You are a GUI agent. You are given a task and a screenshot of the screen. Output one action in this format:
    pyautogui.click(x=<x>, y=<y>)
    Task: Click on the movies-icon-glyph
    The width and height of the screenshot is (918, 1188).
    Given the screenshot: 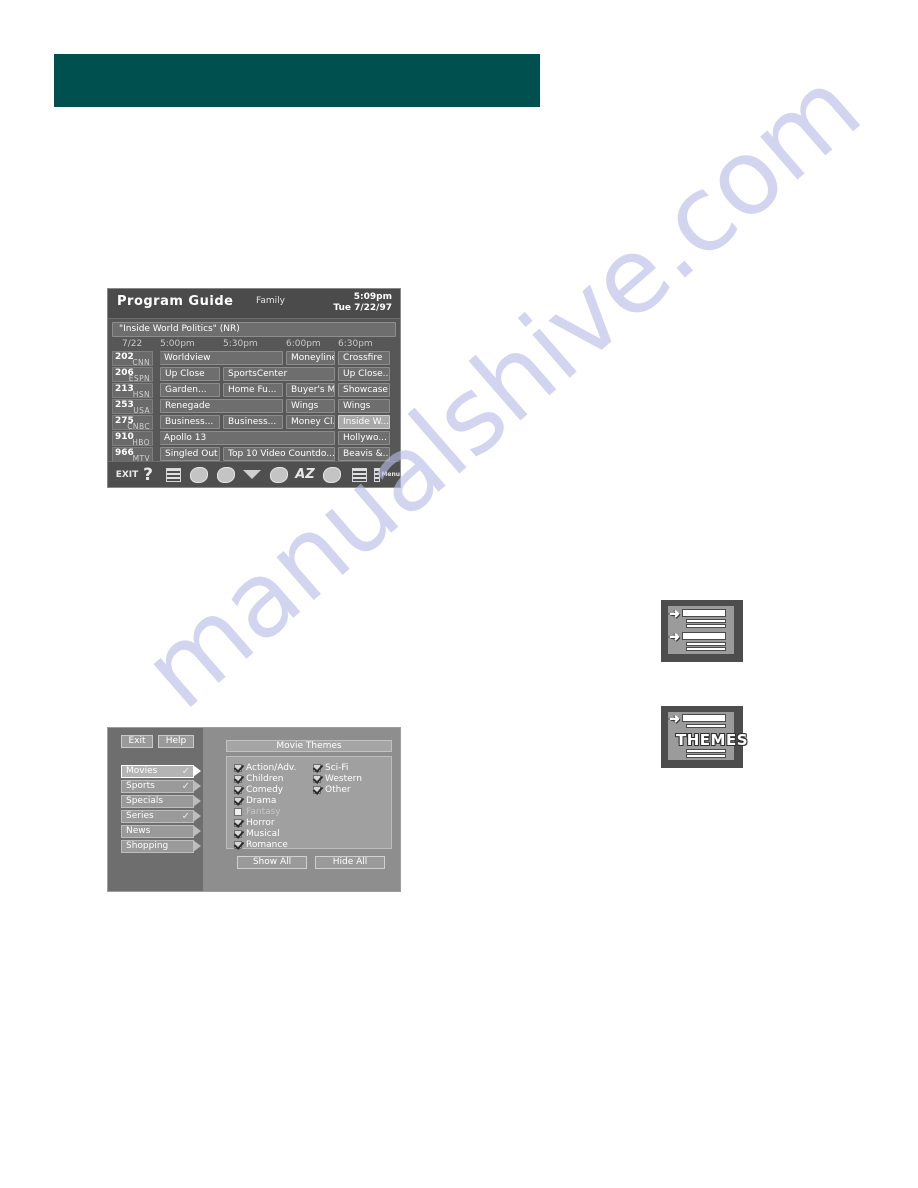 What is the action you would take?
    pyautogui.click(x=279, y=474)
    